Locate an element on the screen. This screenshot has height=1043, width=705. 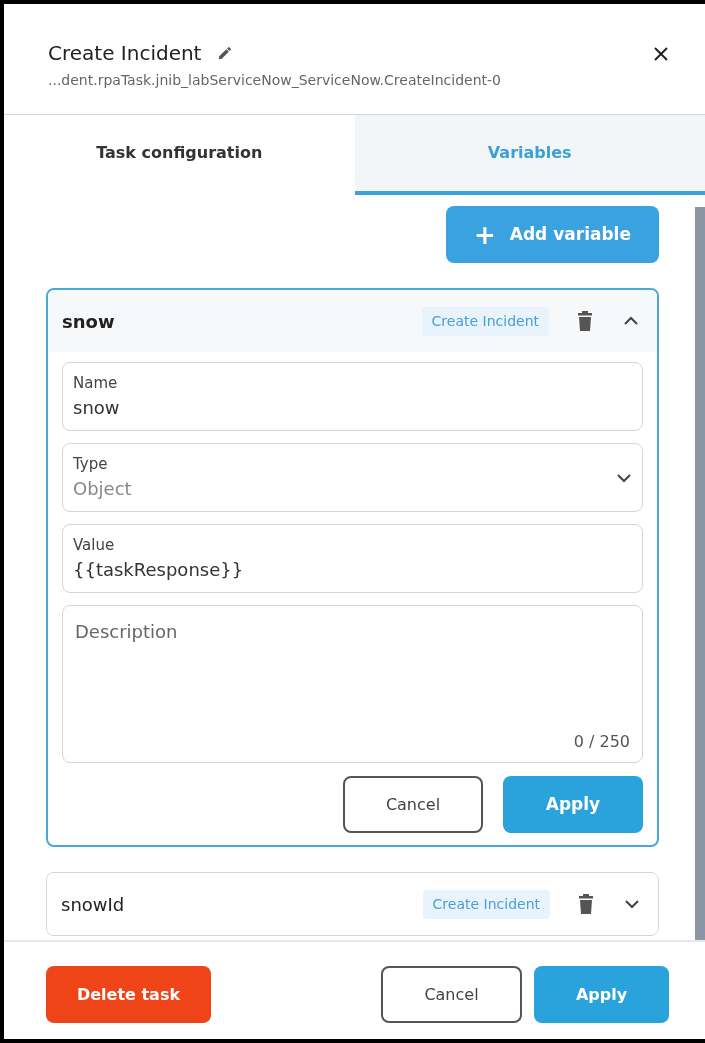
description-field: Description 0 / 250 is located at coordinates (352, 684).